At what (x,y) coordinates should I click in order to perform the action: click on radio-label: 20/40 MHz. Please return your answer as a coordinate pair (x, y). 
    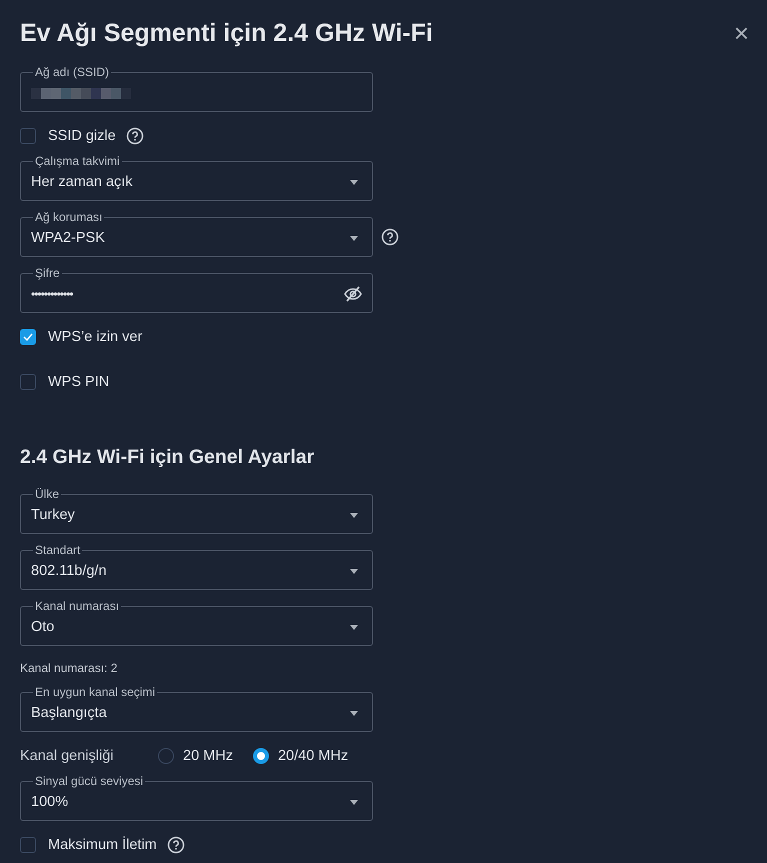
    Looking at the image, I should click on (313, 756).